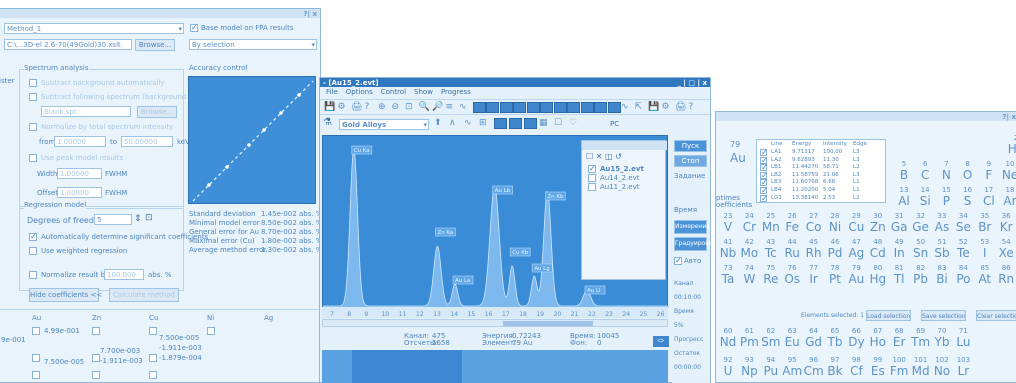 The height and width of the screenshot is (383, 1016). I want to click on coef-check-r2c2, so click(96, 358).